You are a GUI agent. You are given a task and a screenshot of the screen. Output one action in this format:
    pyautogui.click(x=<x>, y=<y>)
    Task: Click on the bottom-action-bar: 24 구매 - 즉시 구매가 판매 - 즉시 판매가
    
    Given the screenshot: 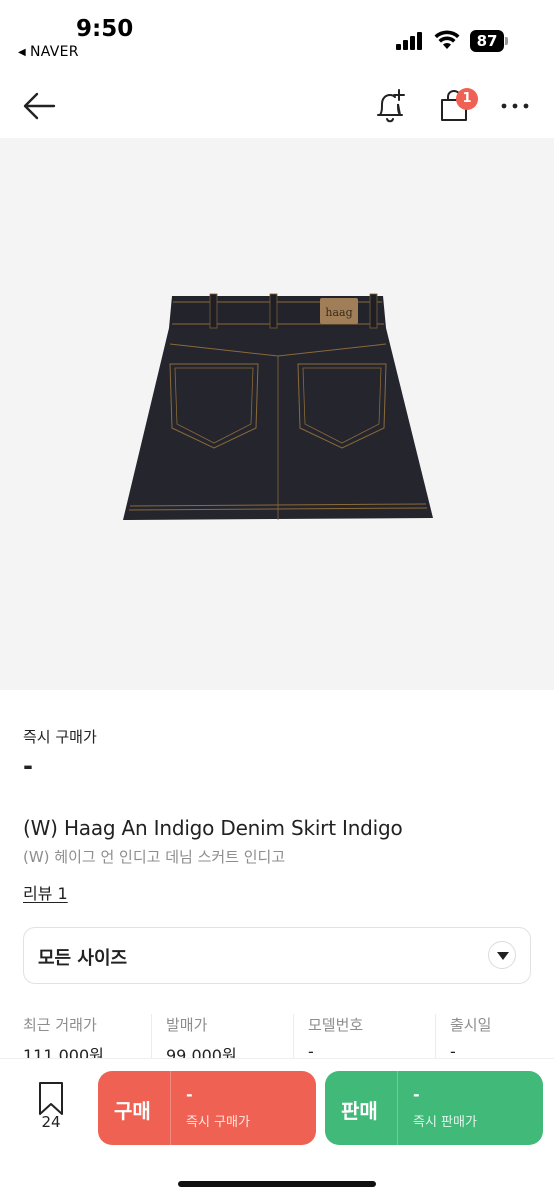 What is the action you would take?
    pyautogui.click(x=277, y=1129)
    